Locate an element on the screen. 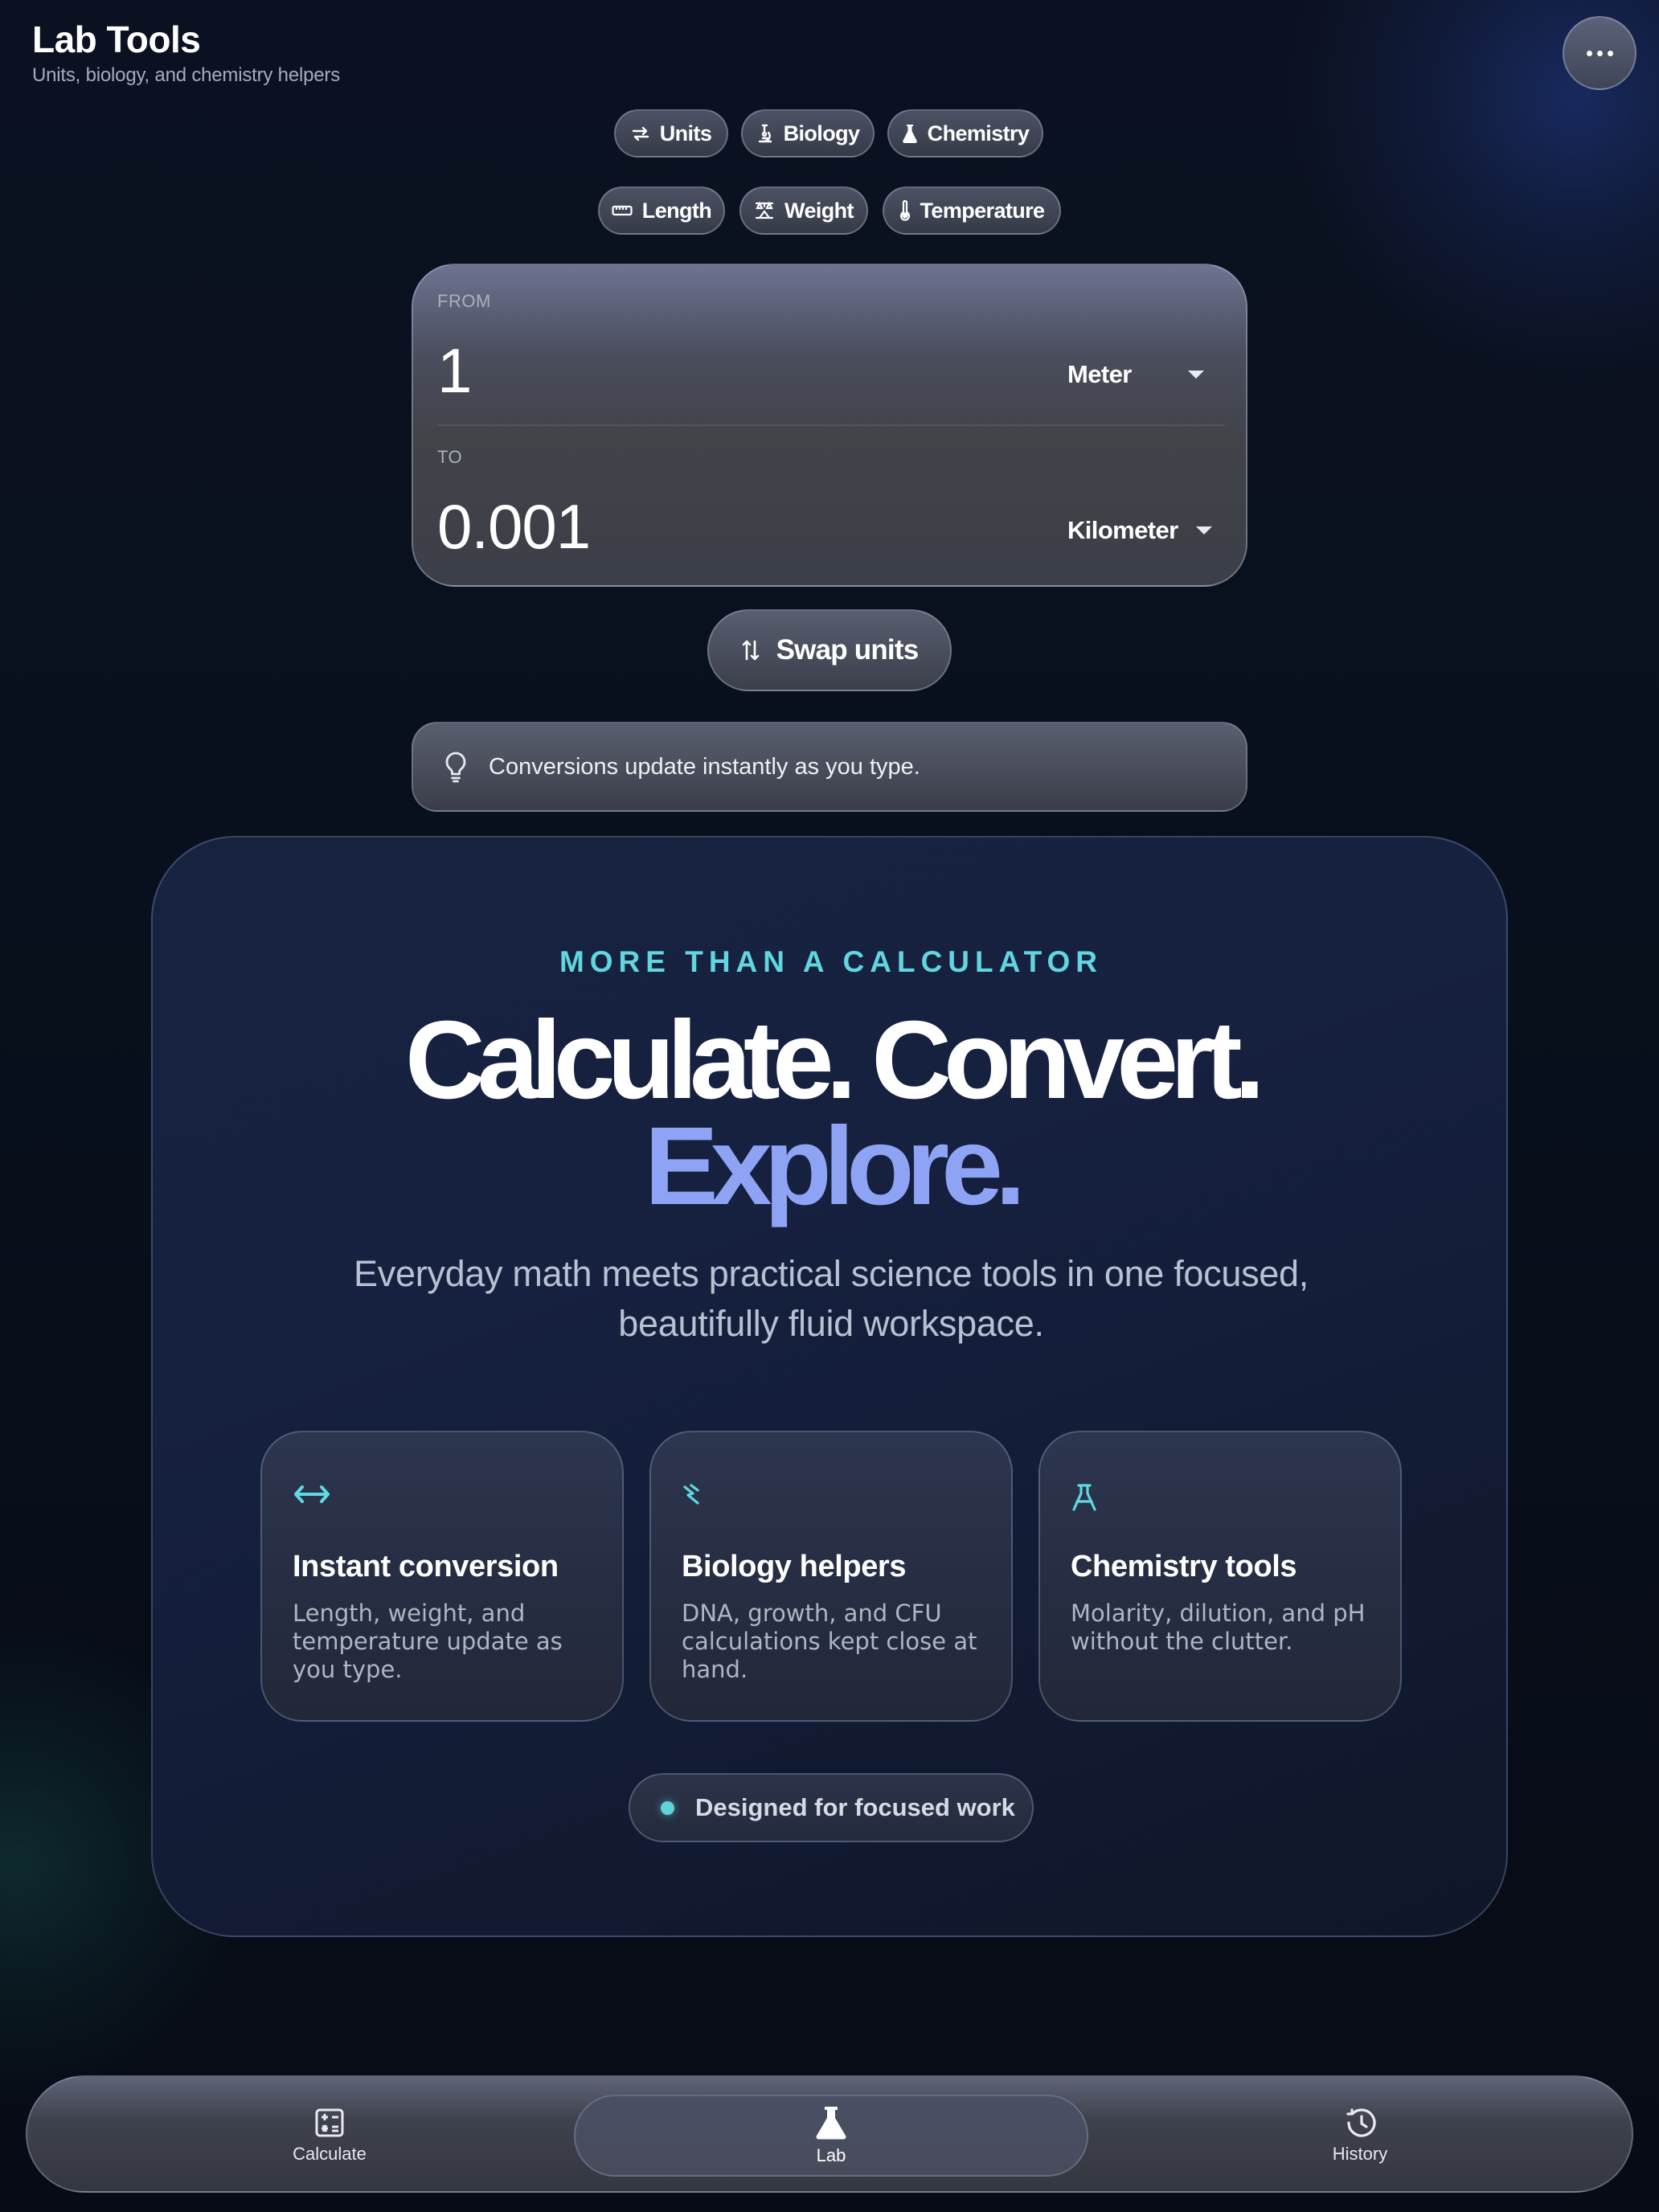  to-value-output: 0.001 is located at coordinates (514, 526).